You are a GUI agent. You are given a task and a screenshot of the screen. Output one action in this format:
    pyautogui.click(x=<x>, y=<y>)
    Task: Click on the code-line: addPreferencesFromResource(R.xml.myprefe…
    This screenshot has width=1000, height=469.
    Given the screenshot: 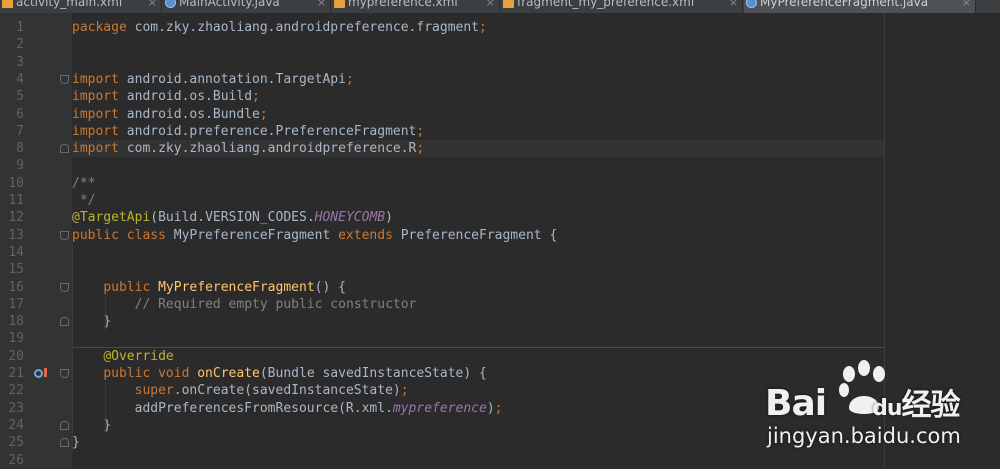 What is the action you would take?
    pyautogui.click(x=287, y=408)
    